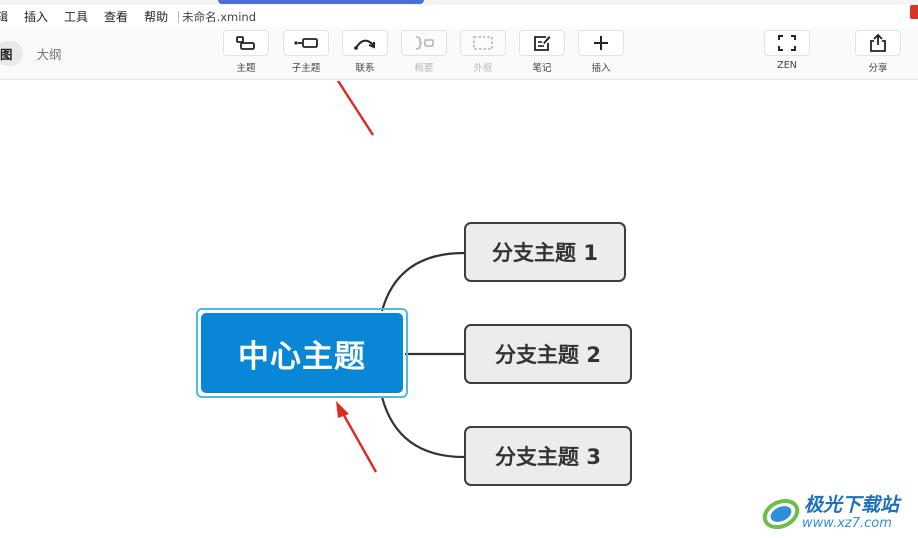 Image resolution: width=918 pixels, height=538 pixels. I want to click on boundary-dashed-box-icon, so click(483, 43).